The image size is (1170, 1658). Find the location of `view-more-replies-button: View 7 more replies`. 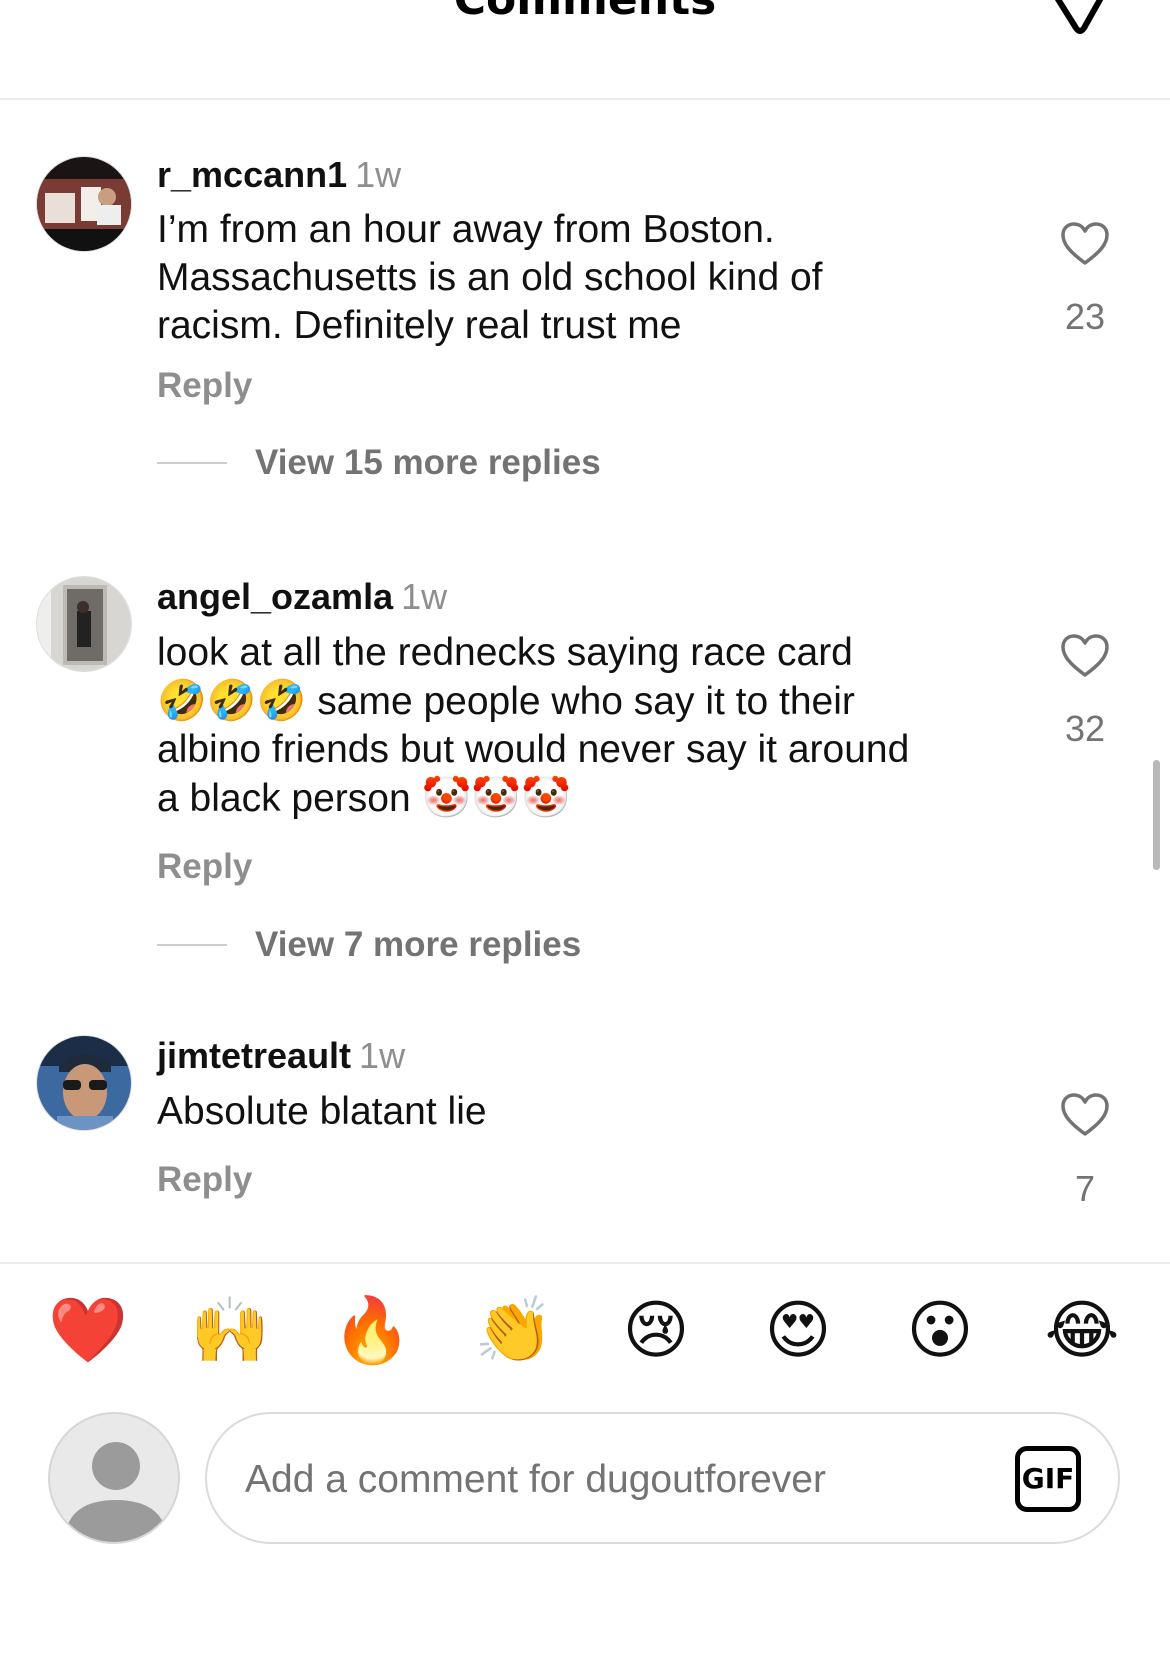

view-more-replies-button: View 7 more replies is located at coordinates (369, 945).